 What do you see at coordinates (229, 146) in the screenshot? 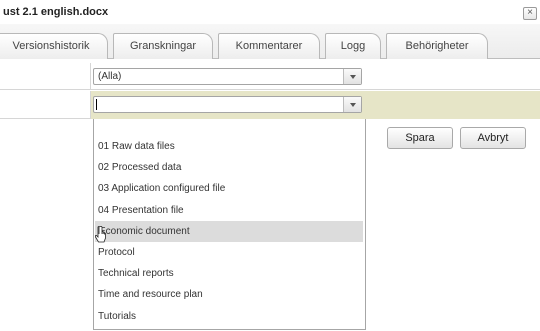
I see `dropdown-option: 01 Raw data files` at bounding box center [229, 146].